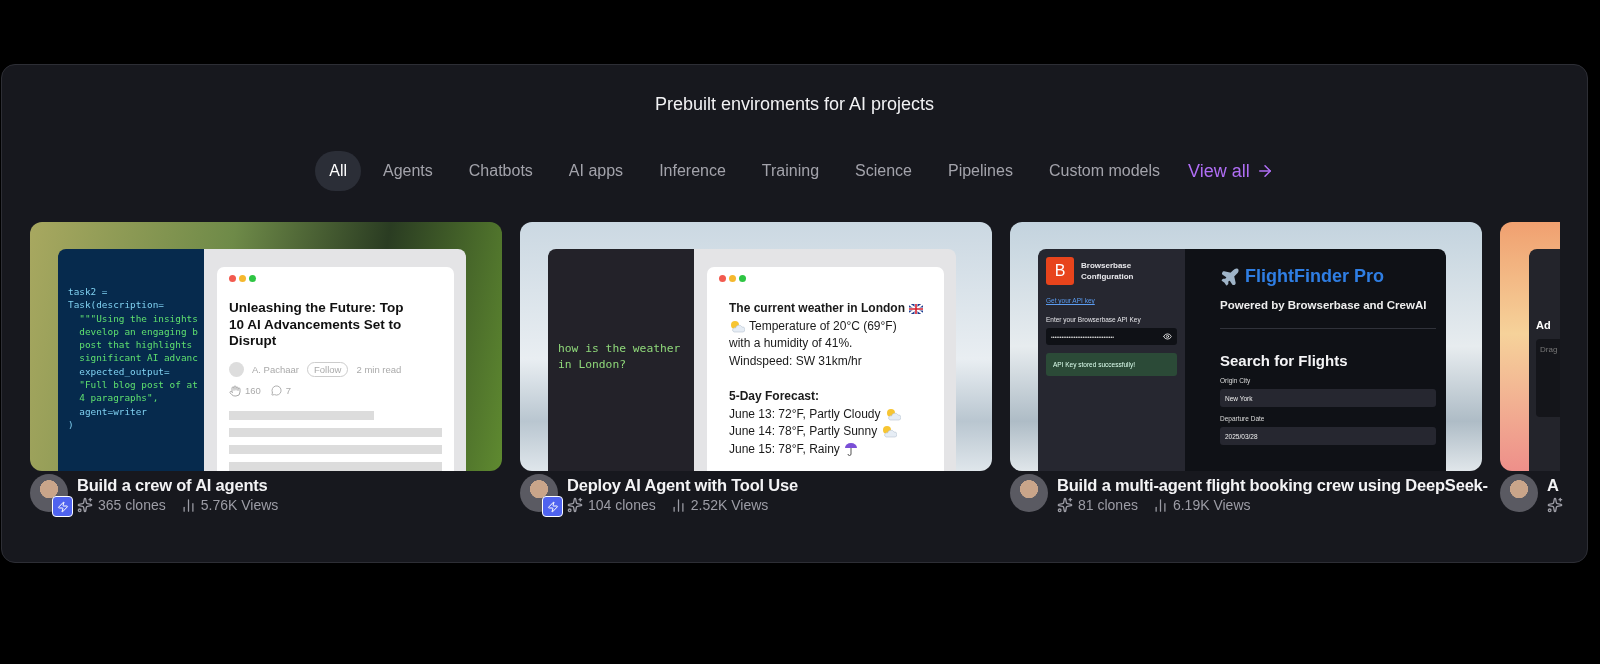 The width and height of the screenshot is (1600, 664). What do you see at coordinates (71, 424) in the screenshot?
I see `code-line: )` at bounding box center [71, 424].